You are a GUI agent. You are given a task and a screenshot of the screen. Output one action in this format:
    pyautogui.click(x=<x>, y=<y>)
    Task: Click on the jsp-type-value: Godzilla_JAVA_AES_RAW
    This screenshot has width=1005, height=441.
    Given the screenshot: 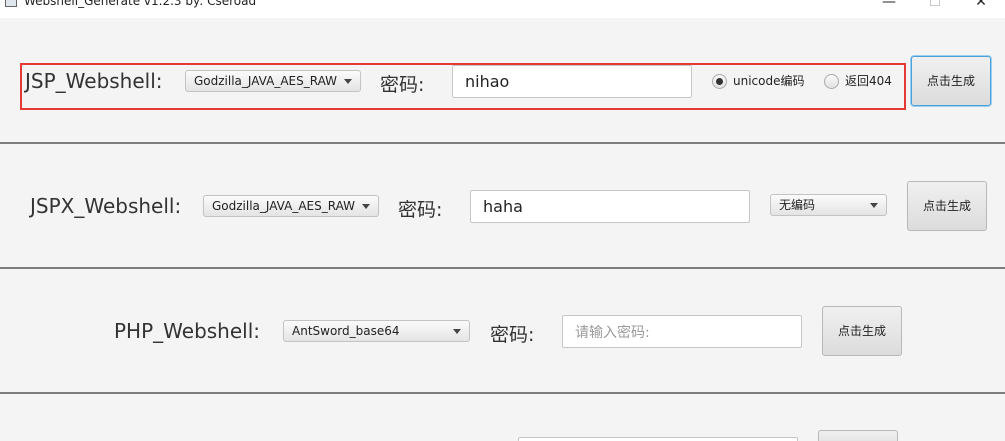 What is the action you would take?
    pyautogui.click(x=266, y=81)
    